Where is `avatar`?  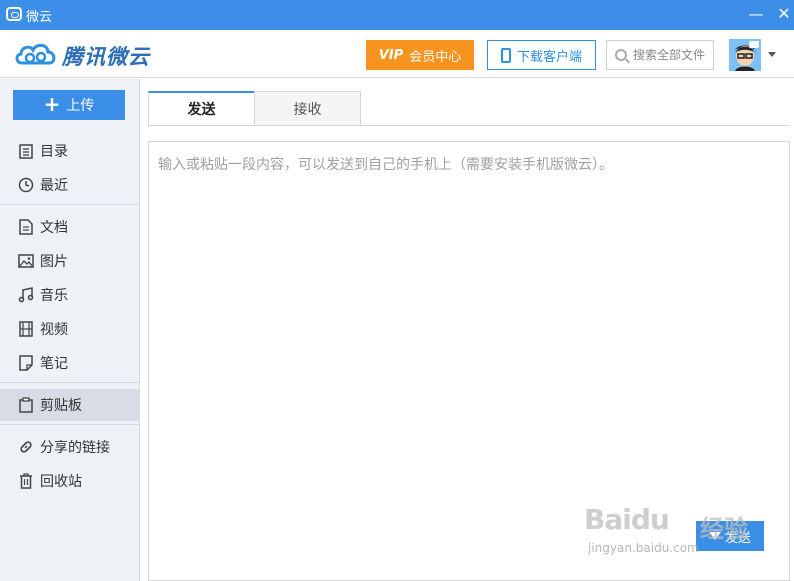 avatar is located at coordinates (745, 55).